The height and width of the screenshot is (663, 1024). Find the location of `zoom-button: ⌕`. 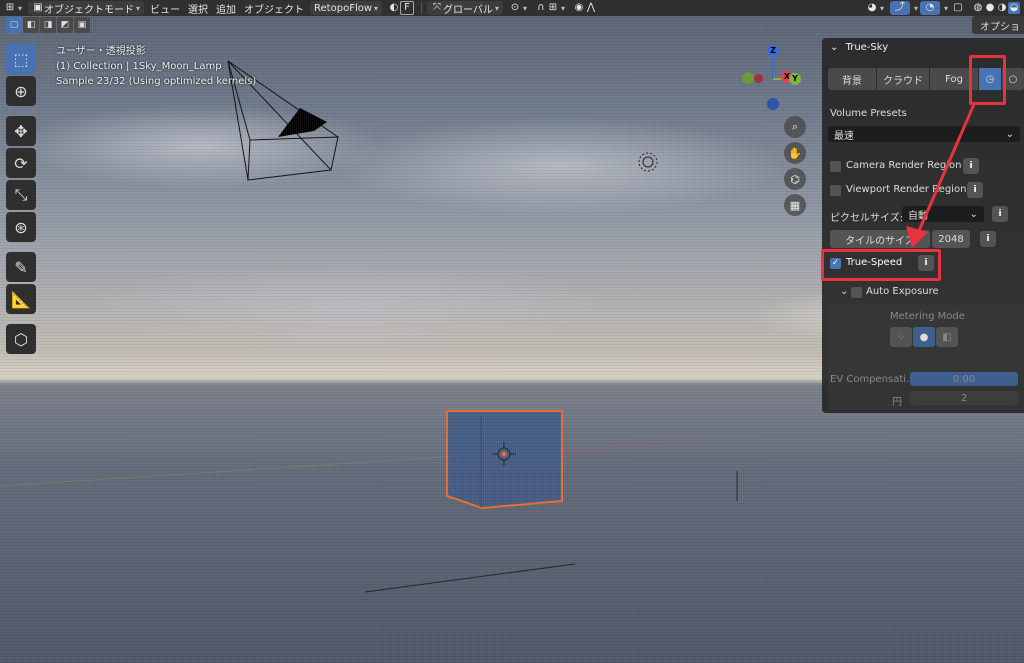

zoom-button: ⌕ is located at coordinates (795, 127).